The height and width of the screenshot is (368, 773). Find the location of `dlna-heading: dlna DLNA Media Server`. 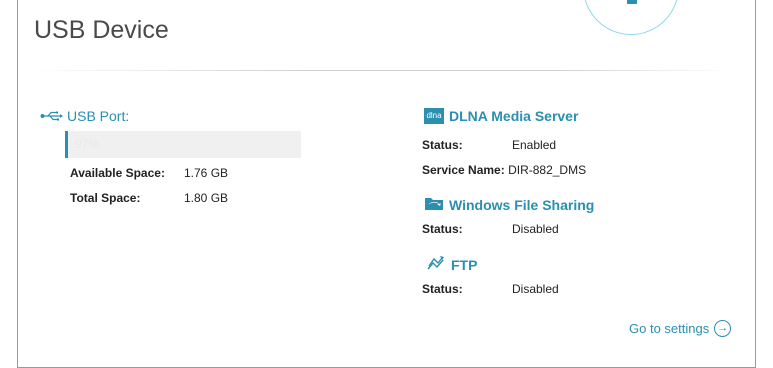

dlna-heading: dlna DLNA Media Server is located at coordinates (501, 116).